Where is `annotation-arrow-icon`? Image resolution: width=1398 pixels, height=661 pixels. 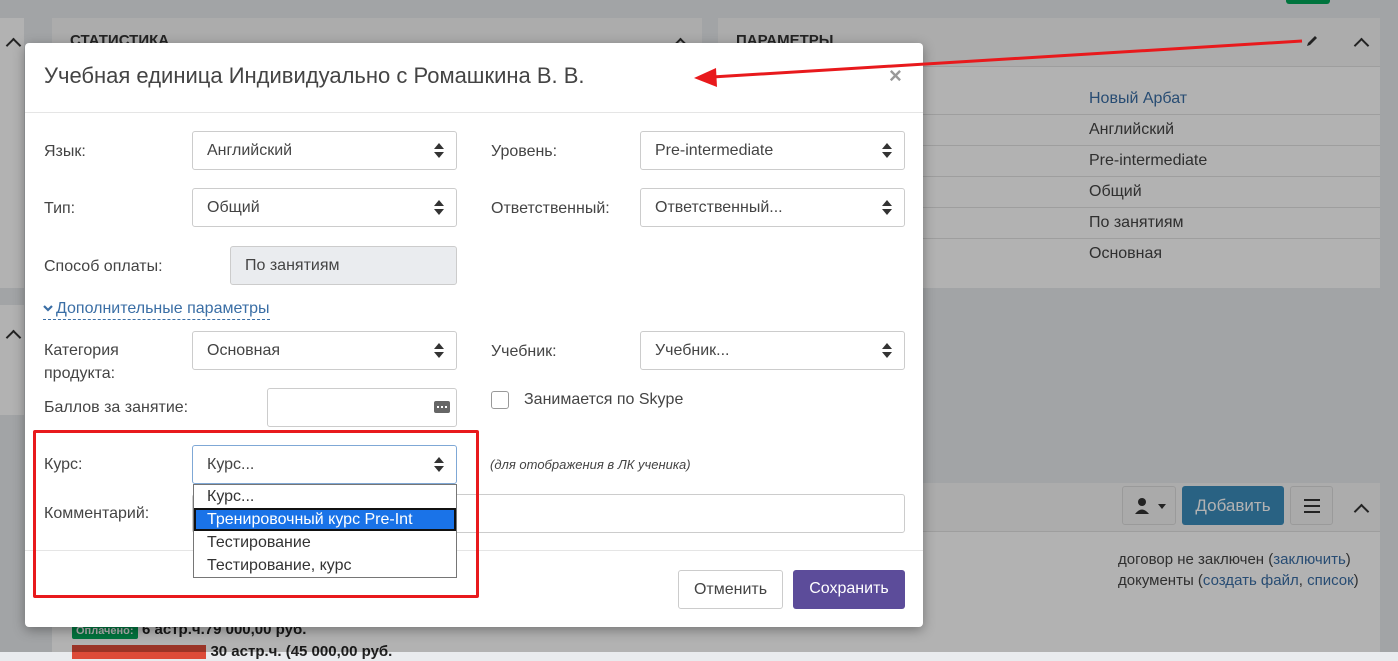 annotation-arrow-icon is located at coordinates (998, 63).